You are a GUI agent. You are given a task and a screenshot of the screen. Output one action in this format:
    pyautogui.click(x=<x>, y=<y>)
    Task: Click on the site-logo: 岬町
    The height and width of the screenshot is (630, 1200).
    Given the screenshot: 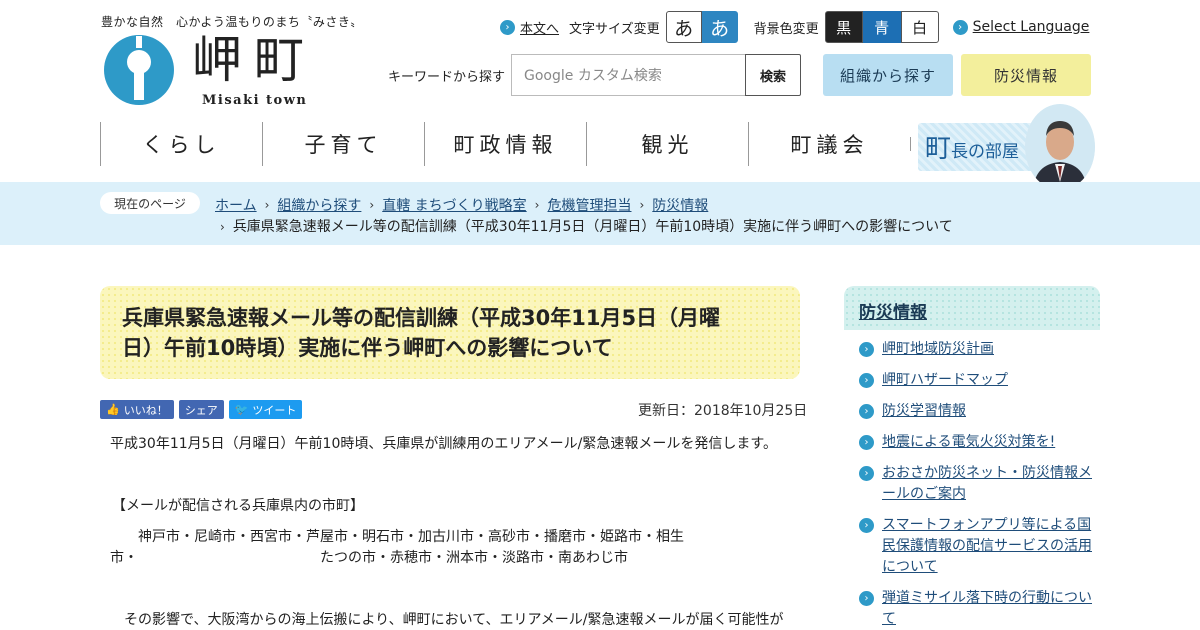 What is the action you would take?
    pyautogui.click(x=254, y=60)
    